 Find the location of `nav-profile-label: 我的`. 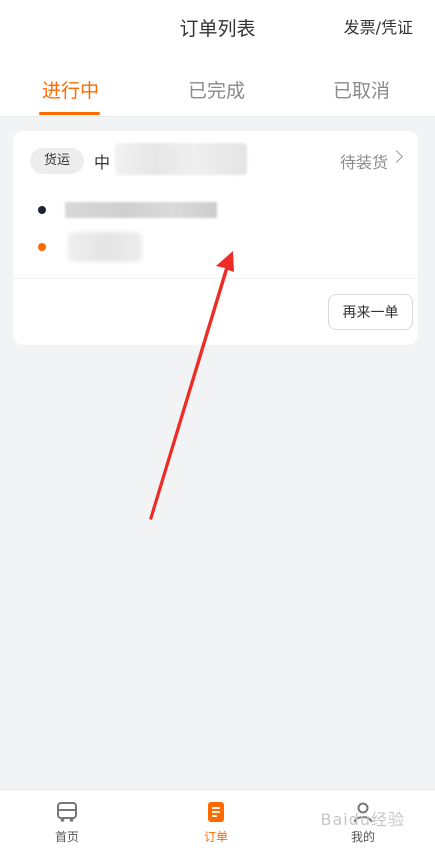

nav-profile-label: 我的 is located at coordinates (362, 837).